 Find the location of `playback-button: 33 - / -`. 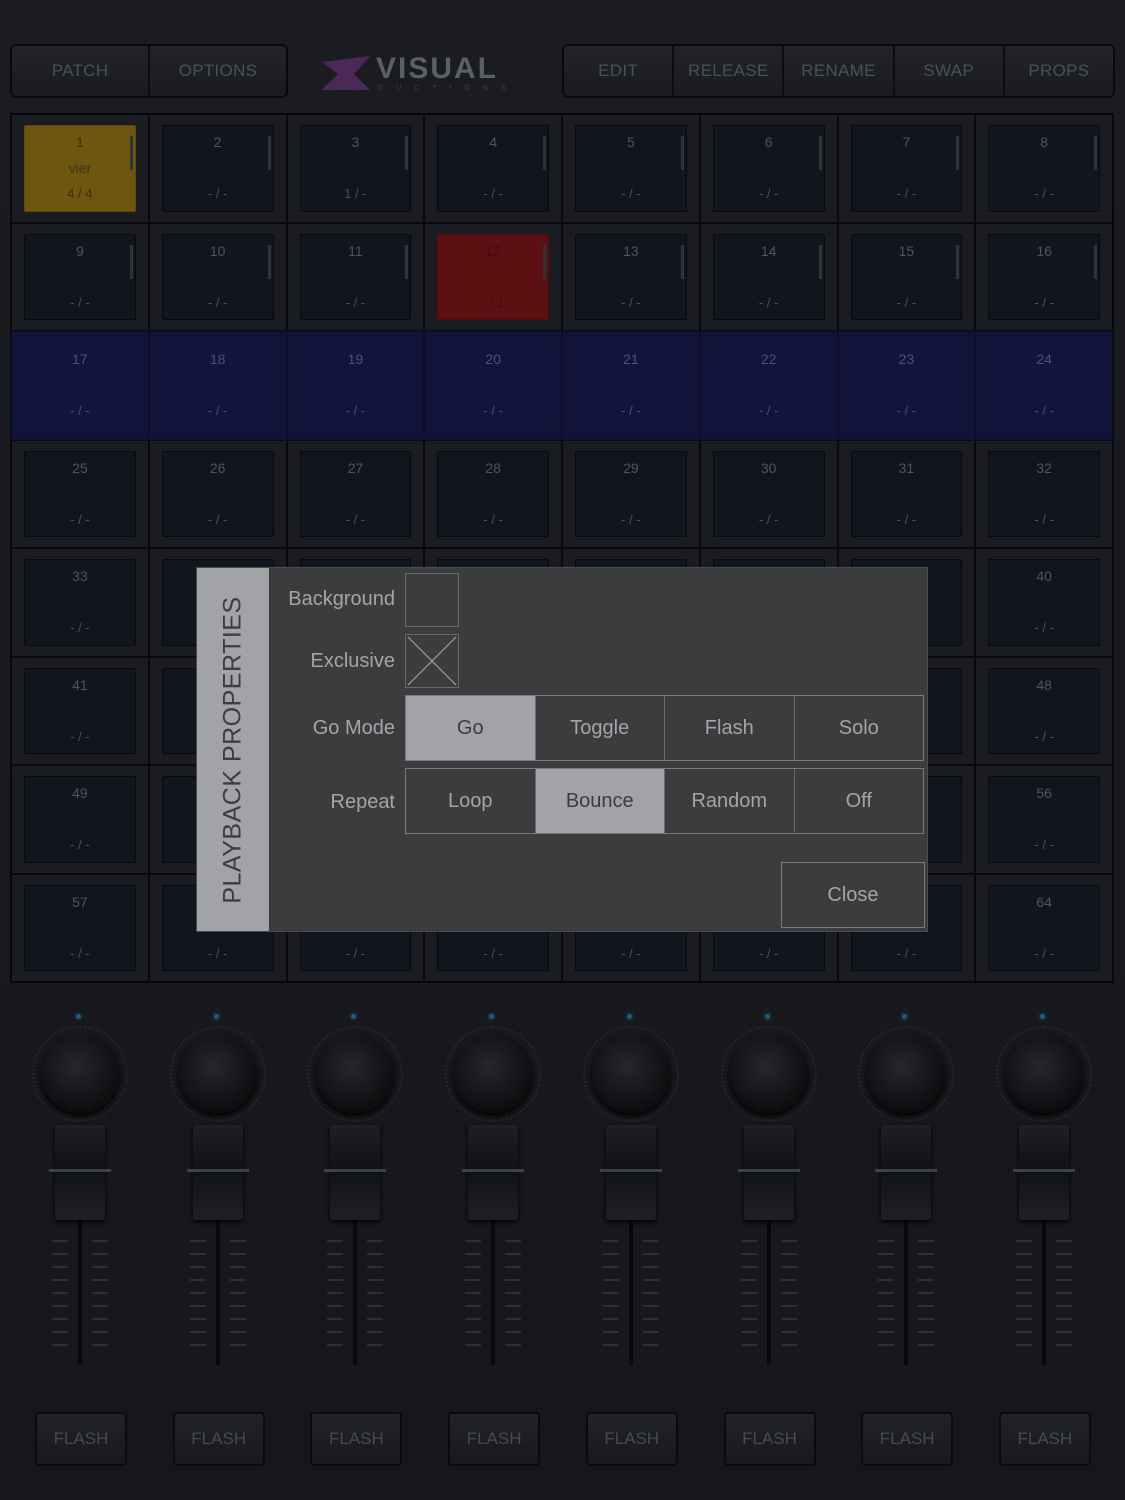

playback-button: 33 - / - is located at coordinates (80, 602).